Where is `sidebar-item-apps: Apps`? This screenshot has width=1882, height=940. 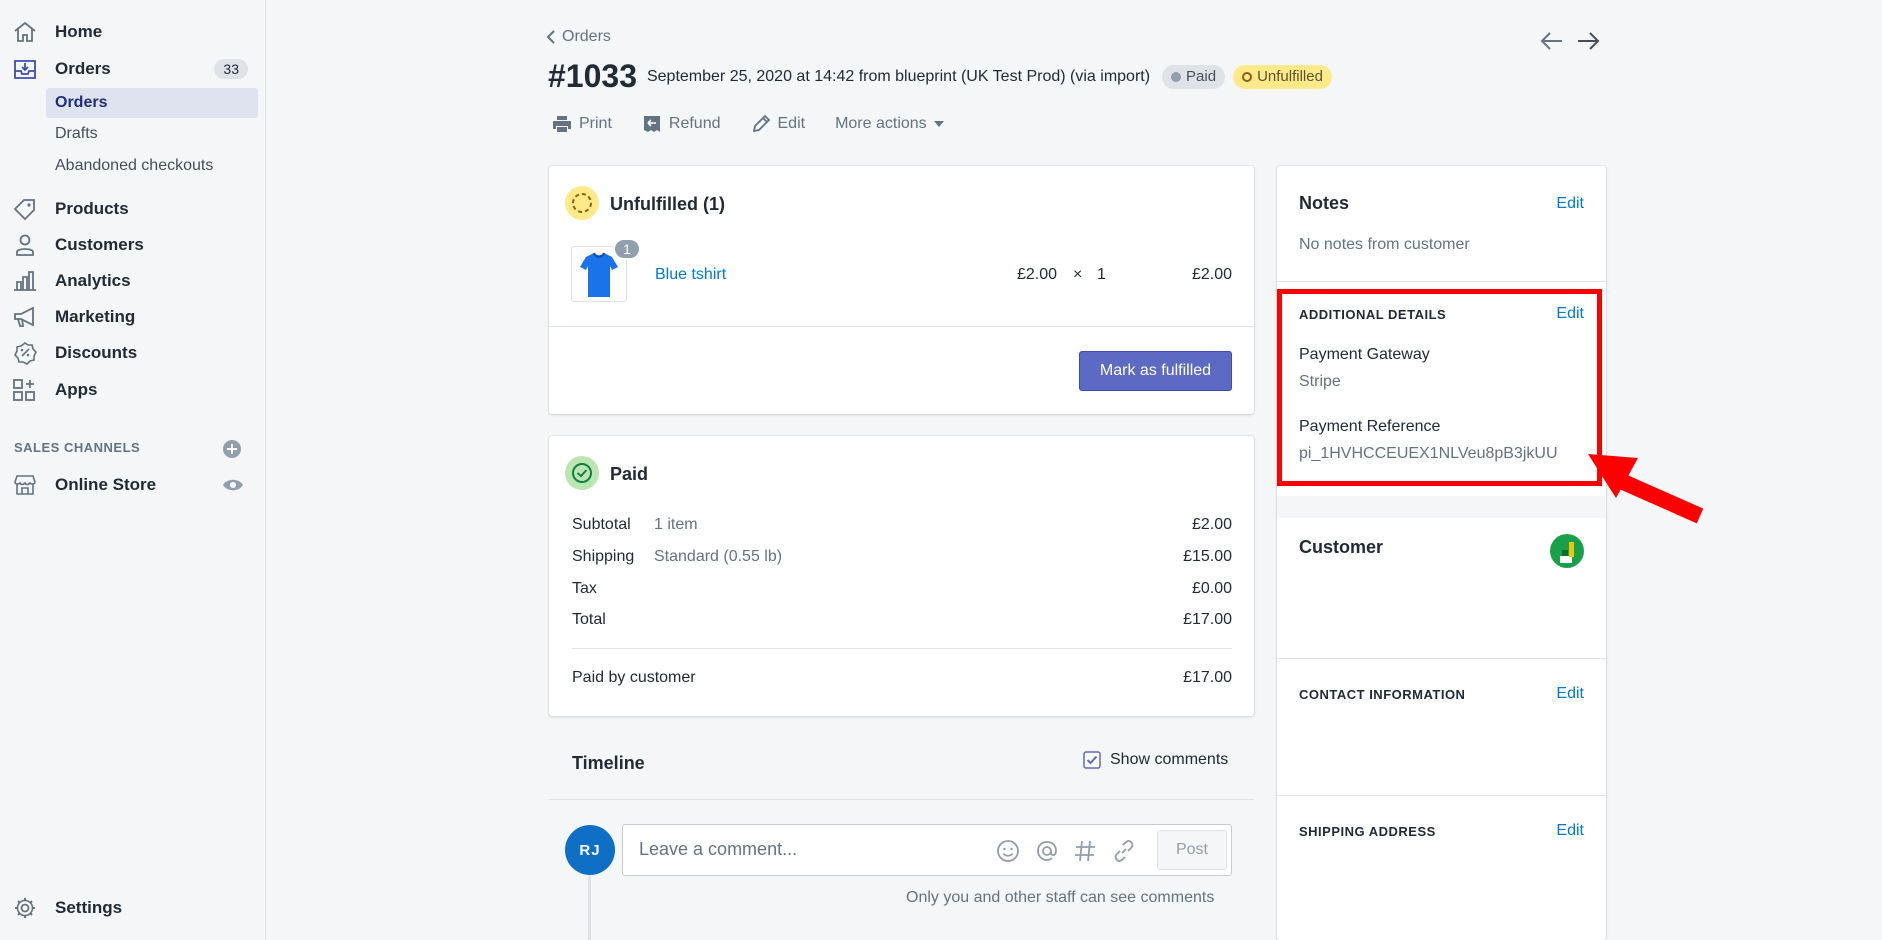
sidebar-item-apps: Apps is located at coordinates (133, 390).